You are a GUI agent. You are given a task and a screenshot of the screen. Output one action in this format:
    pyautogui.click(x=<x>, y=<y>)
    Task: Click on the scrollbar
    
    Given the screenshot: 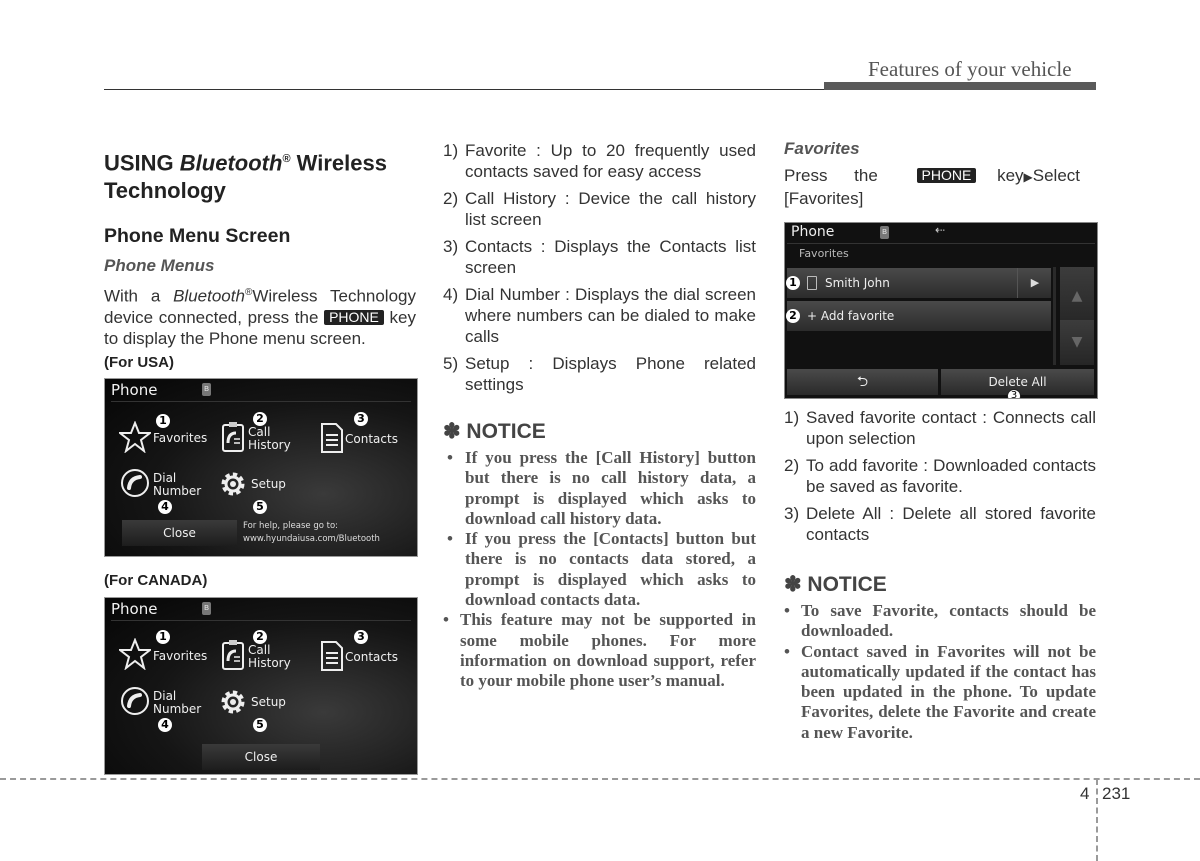 What is the action you would take?
    pyautogui.click(x=1054, y=316)
    